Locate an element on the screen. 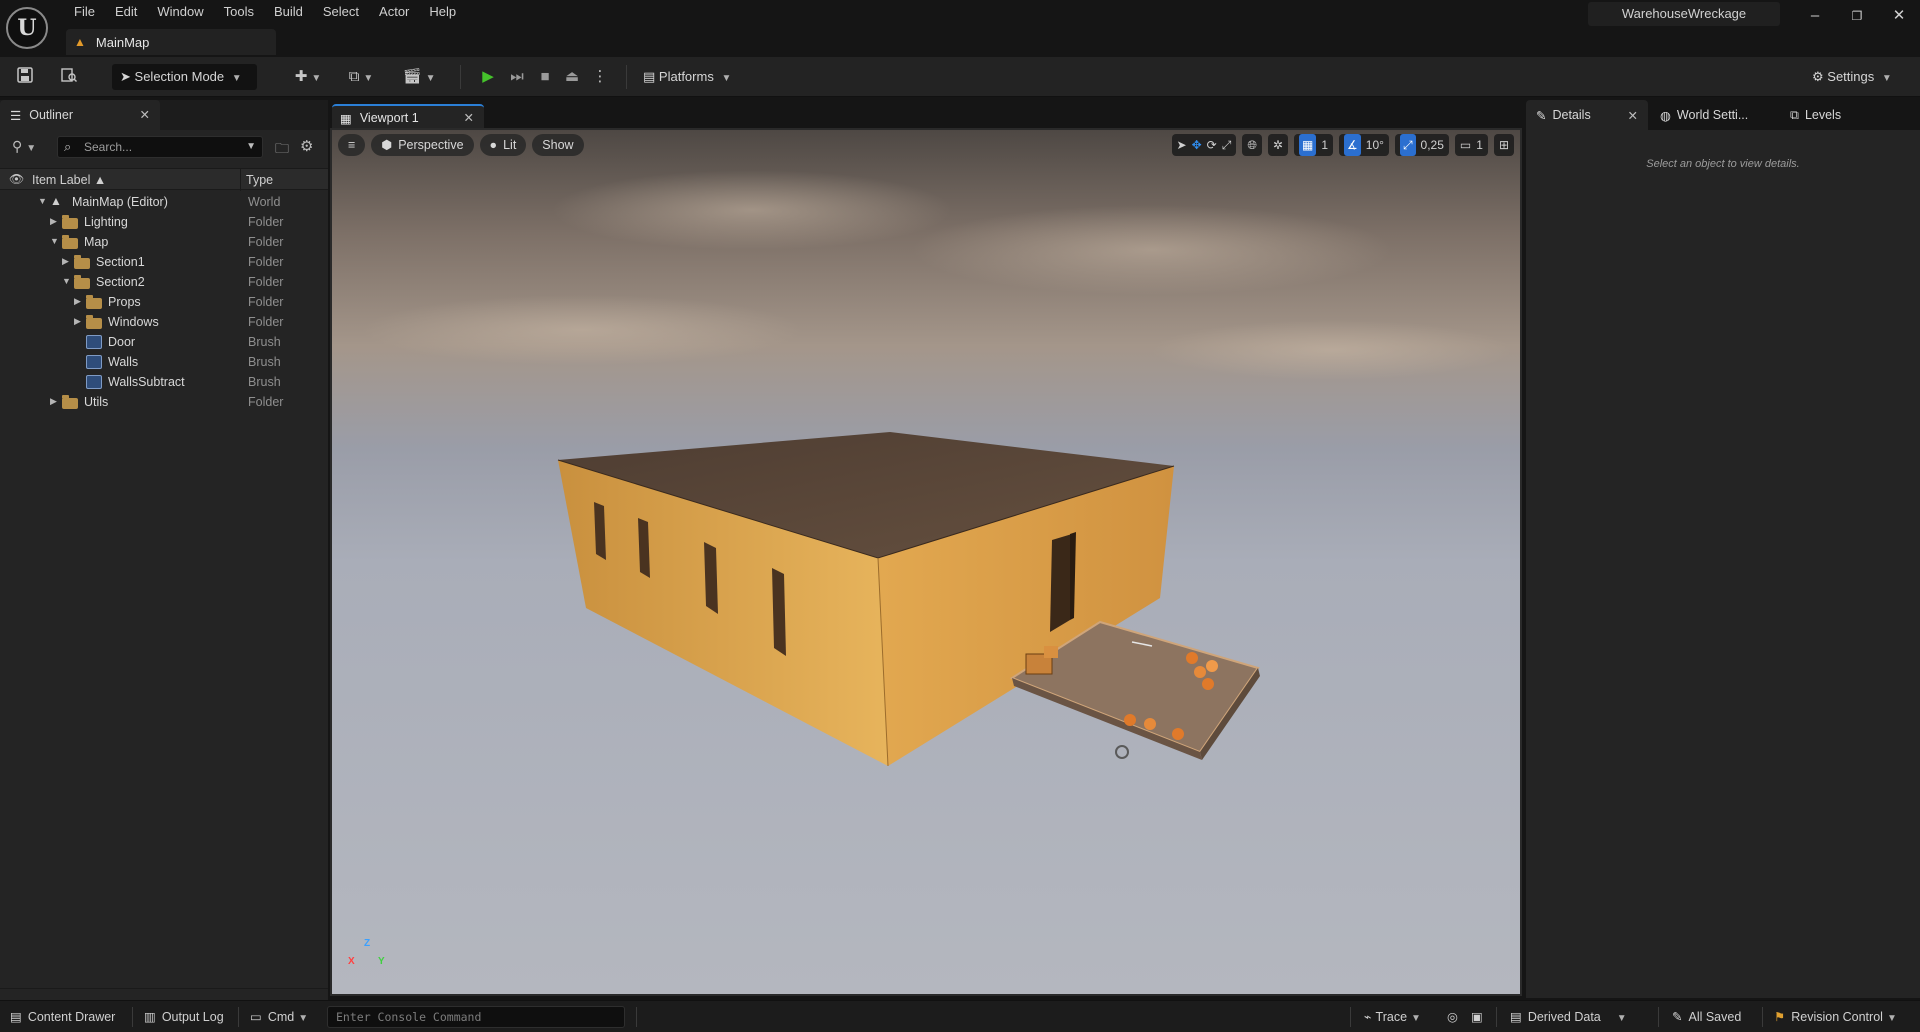  menu-select: Select is located at coordinates (341, 11).